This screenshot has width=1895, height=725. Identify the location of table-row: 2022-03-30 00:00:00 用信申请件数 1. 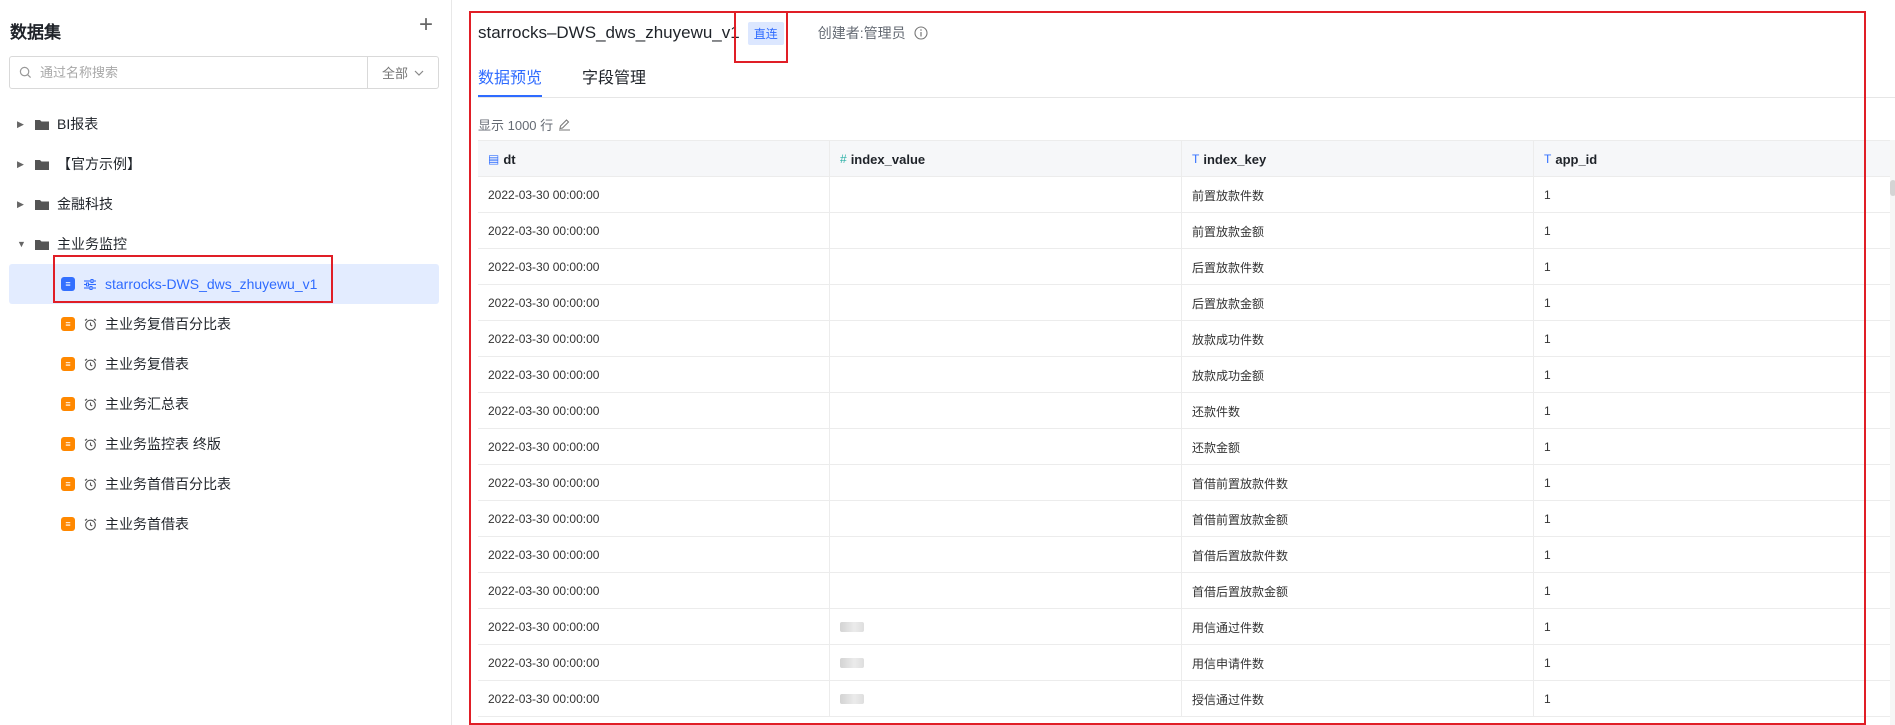
(1184, 663).